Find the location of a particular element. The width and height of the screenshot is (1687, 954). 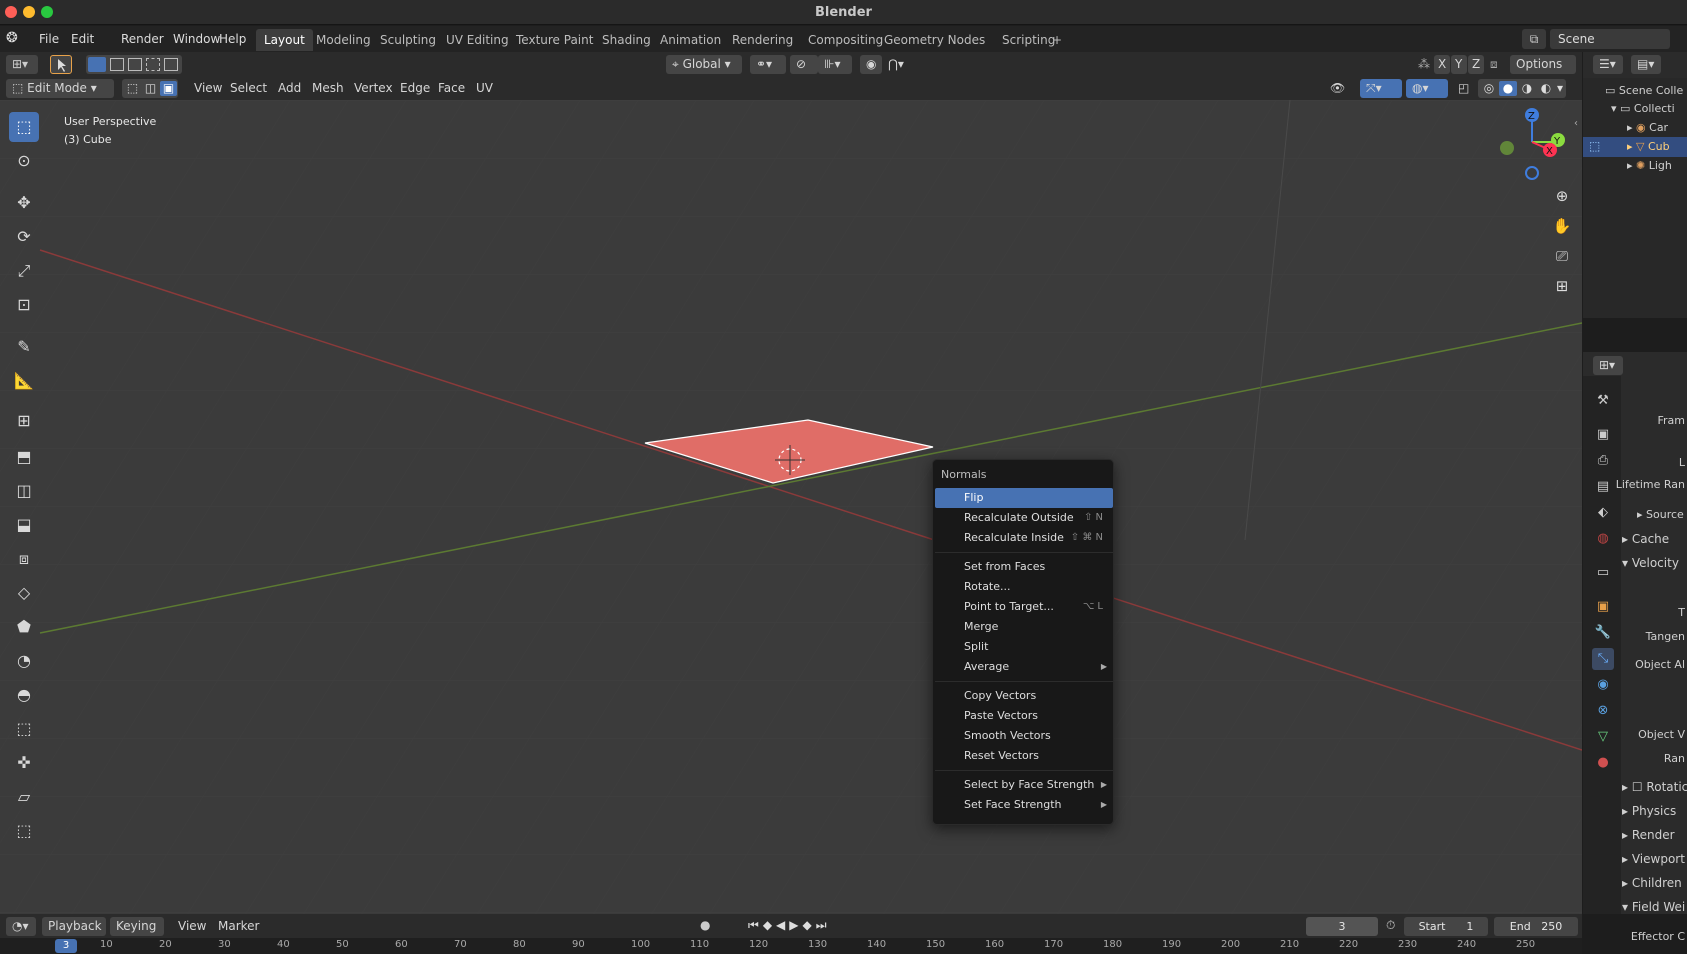

jump-end-icon: ⏭ is located at coordinates (823, 925).